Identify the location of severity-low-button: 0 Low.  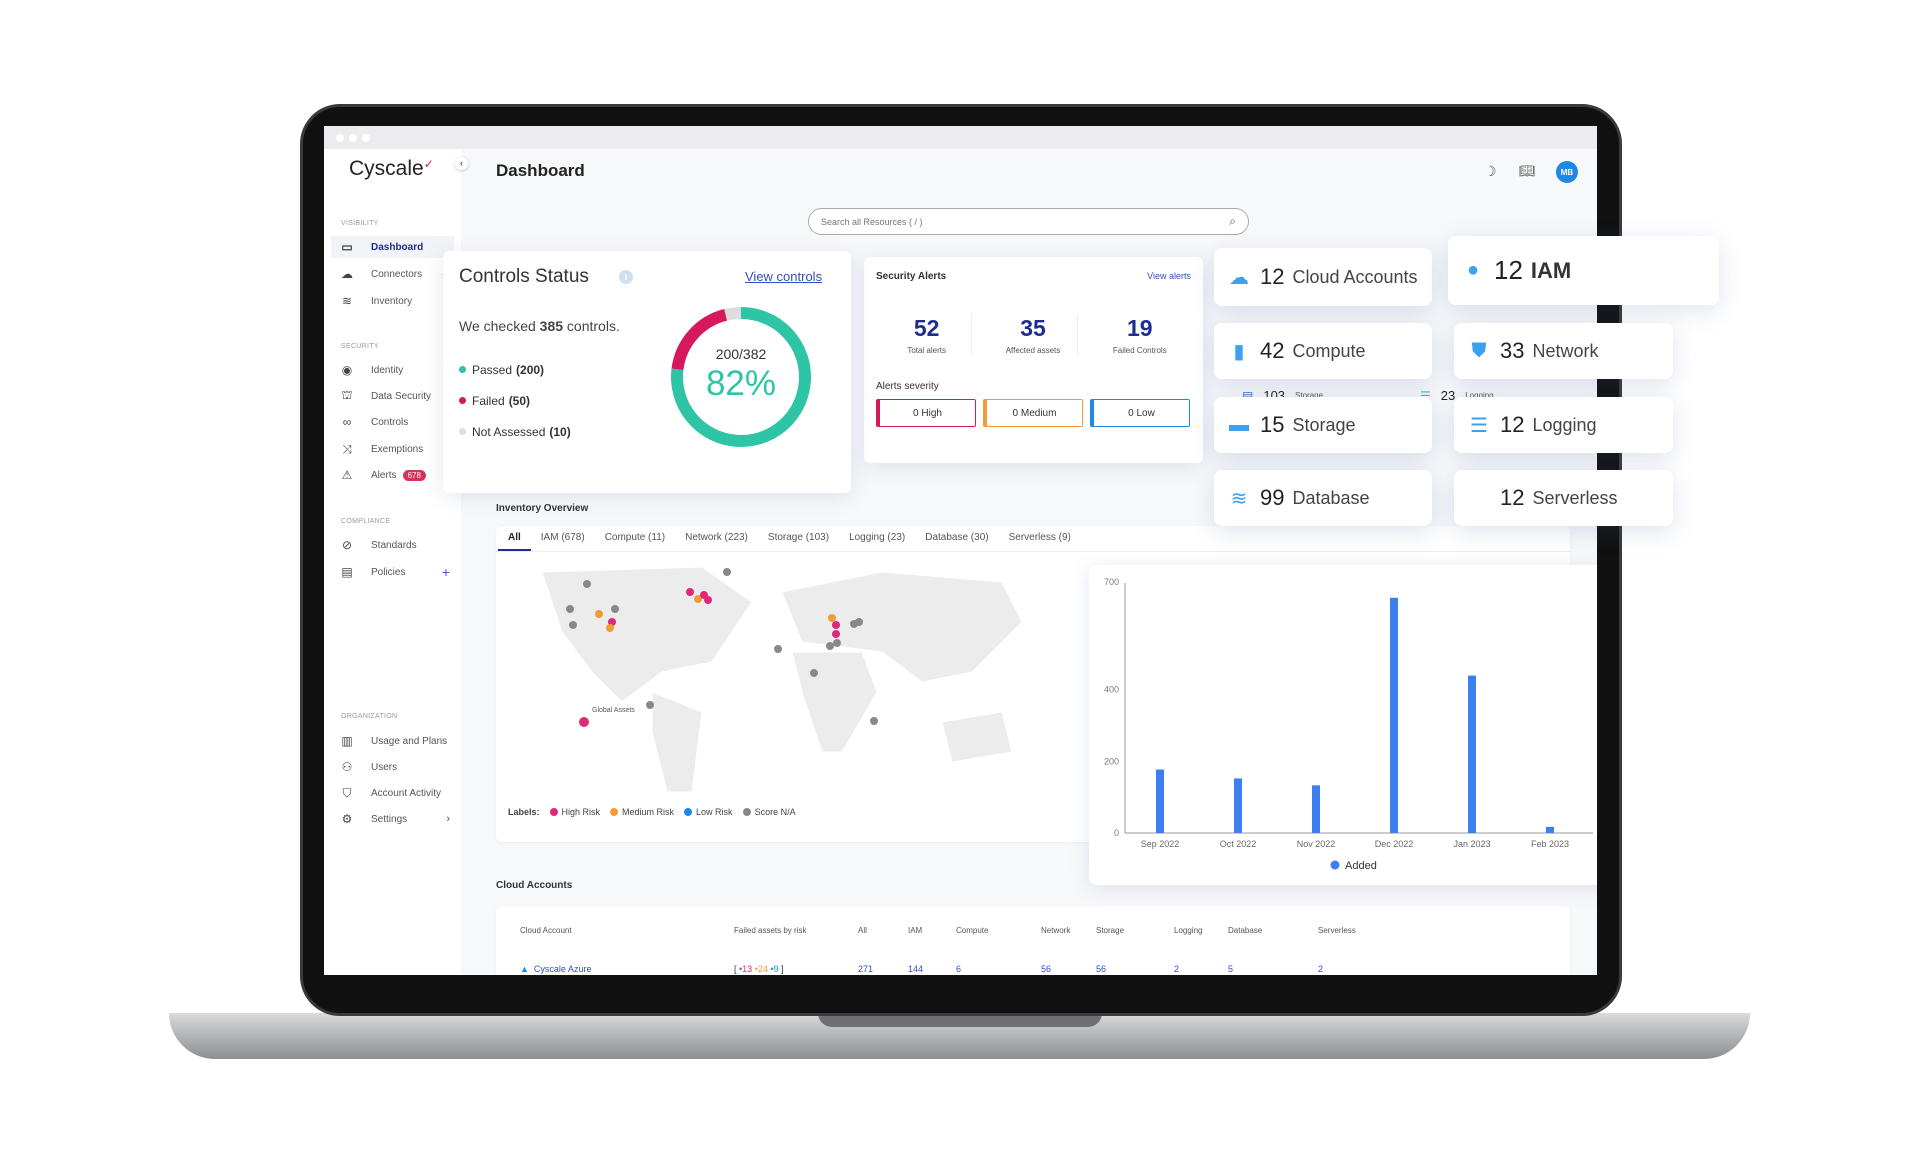
(1140, 413).